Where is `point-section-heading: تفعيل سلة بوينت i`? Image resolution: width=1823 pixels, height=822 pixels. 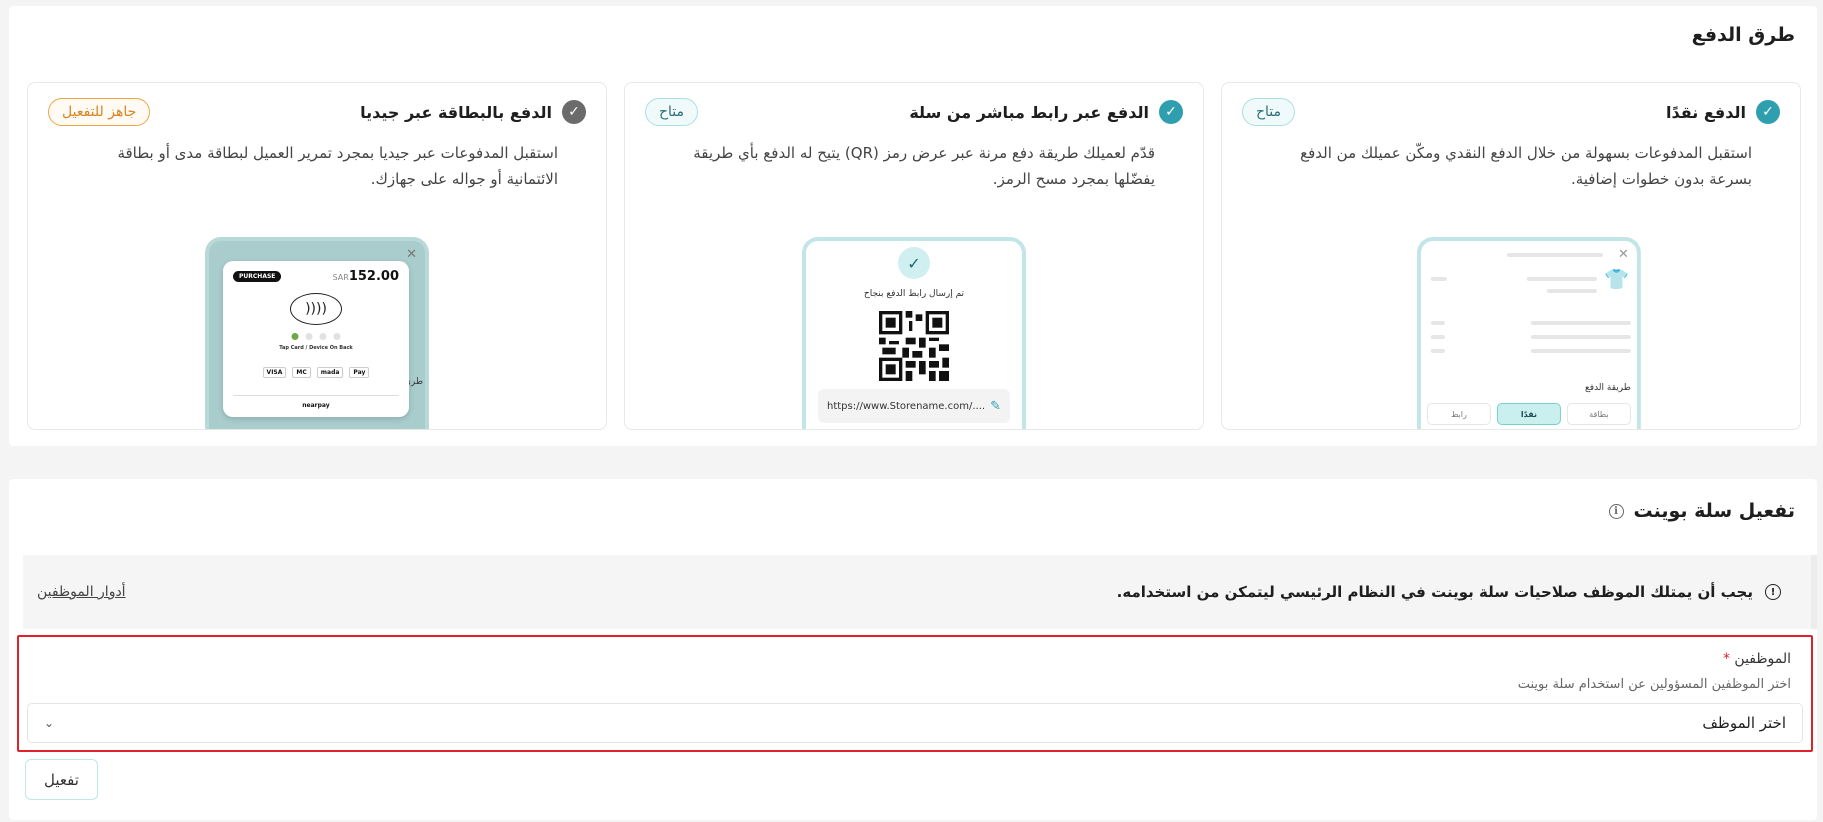
point-section-heading: تفعيل سلة بوينت i is located at coordinates (1702, 511).